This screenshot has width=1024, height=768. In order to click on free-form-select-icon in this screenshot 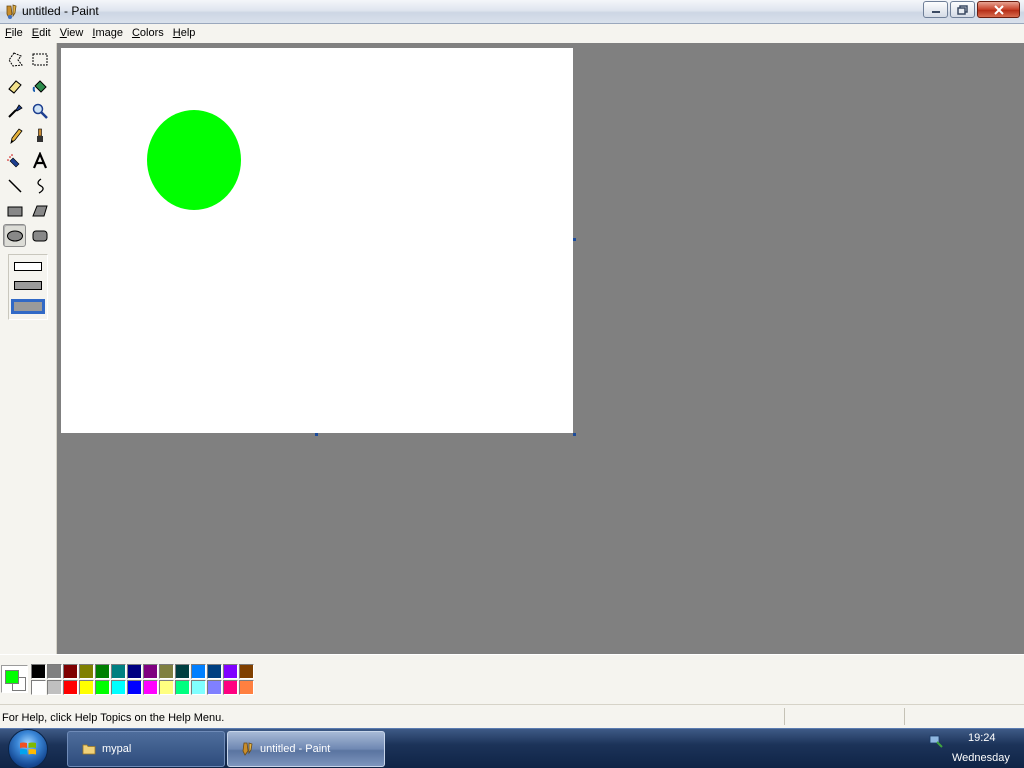, I will do `click(15, 59)`.